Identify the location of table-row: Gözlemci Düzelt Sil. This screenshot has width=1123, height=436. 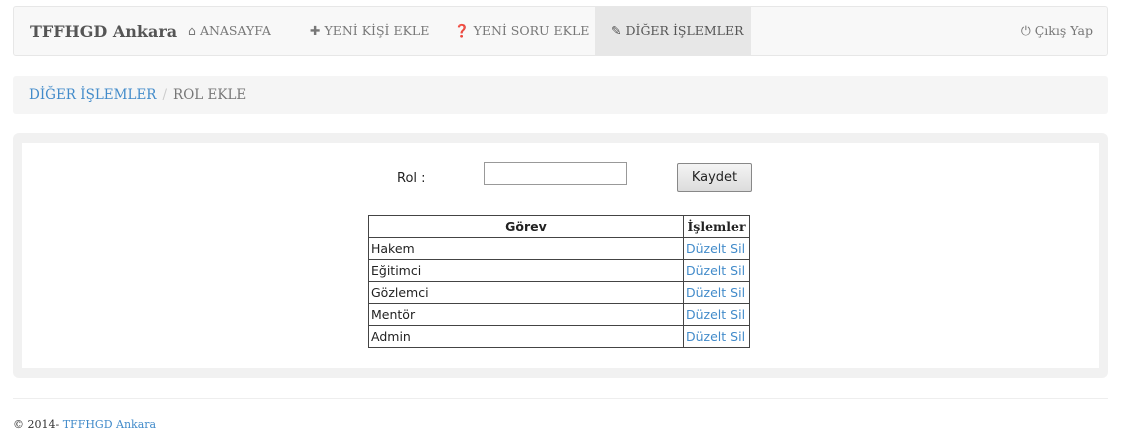
(559, 292).